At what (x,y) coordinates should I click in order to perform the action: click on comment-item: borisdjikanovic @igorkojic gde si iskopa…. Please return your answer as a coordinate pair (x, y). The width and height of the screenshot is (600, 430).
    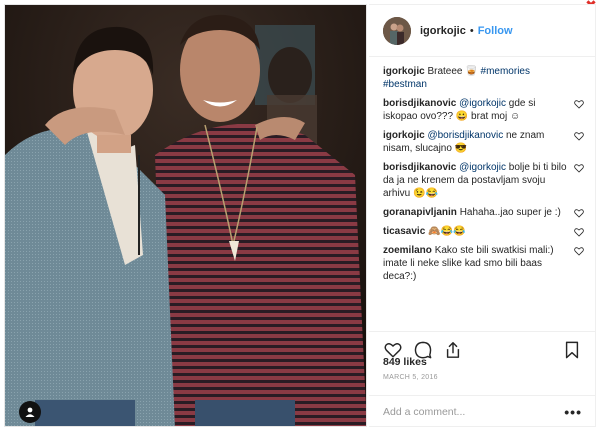
    Looking at the image, I should click on (483, 110).